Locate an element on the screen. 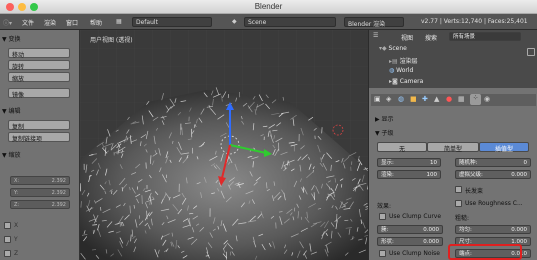 The width and height of the screenshot is (537, 260). scale-x-field: X: 2.392 is located at coordinates (40, 180).